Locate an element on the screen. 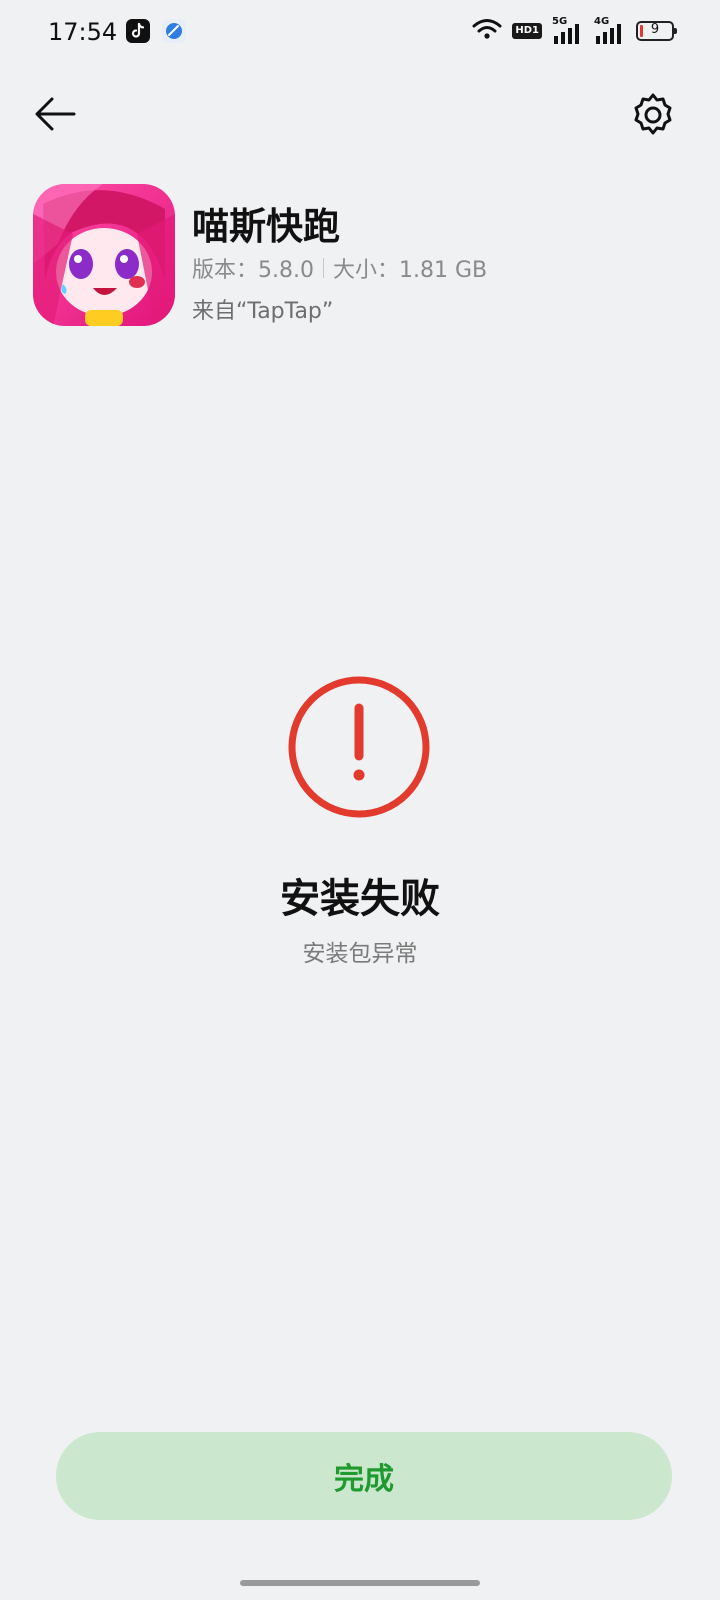 The width and height of the screenshot is (720, 1600). notification-icons is located at coordinates (156, 33).